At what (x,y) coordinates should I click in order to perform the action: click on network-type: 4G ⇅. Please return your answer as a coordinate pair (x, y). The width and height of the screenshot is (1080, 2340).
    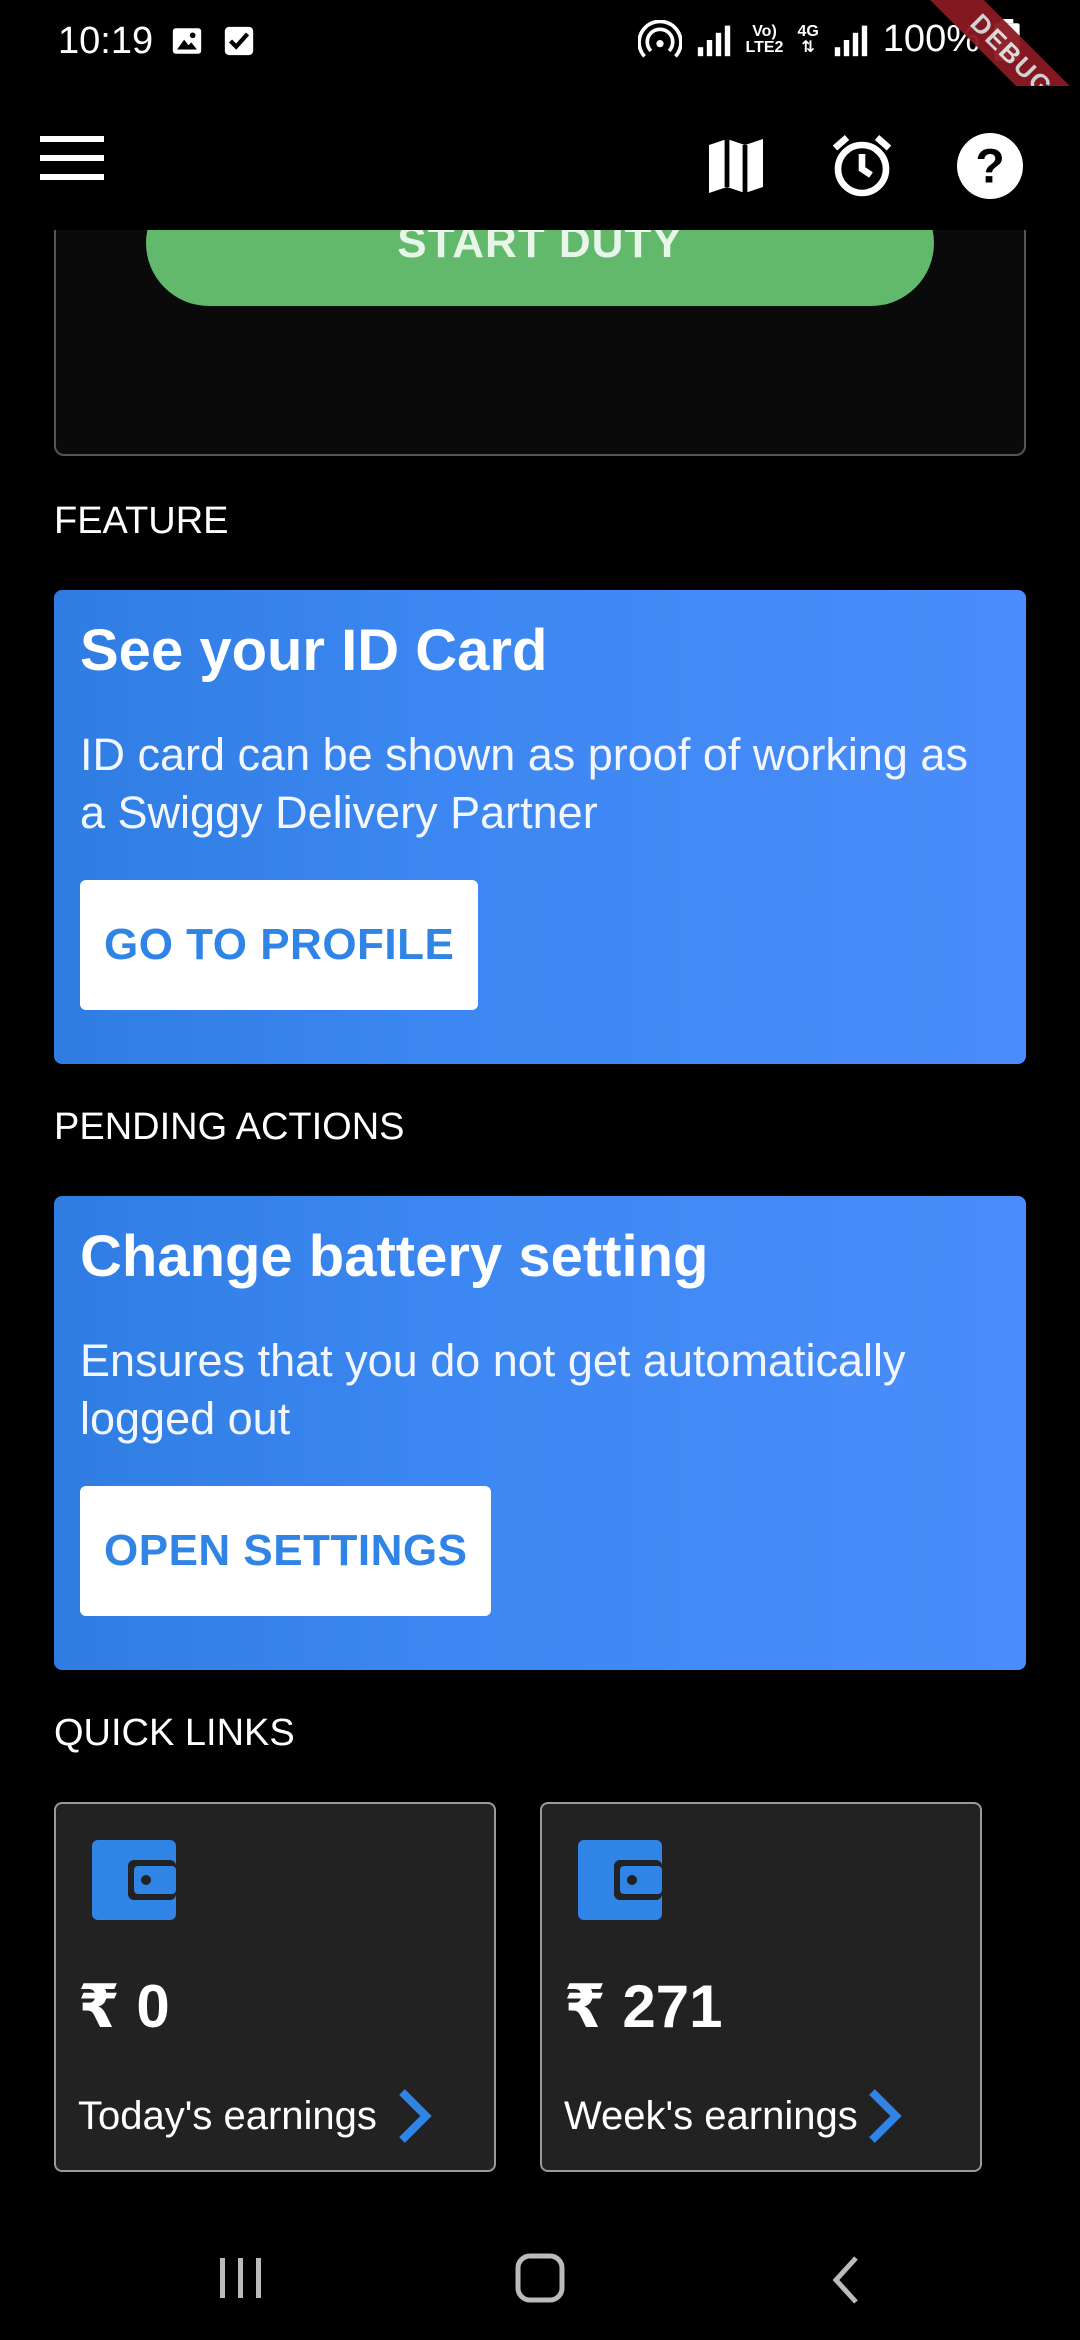
    Looking at the image, I should click on (808, 39).